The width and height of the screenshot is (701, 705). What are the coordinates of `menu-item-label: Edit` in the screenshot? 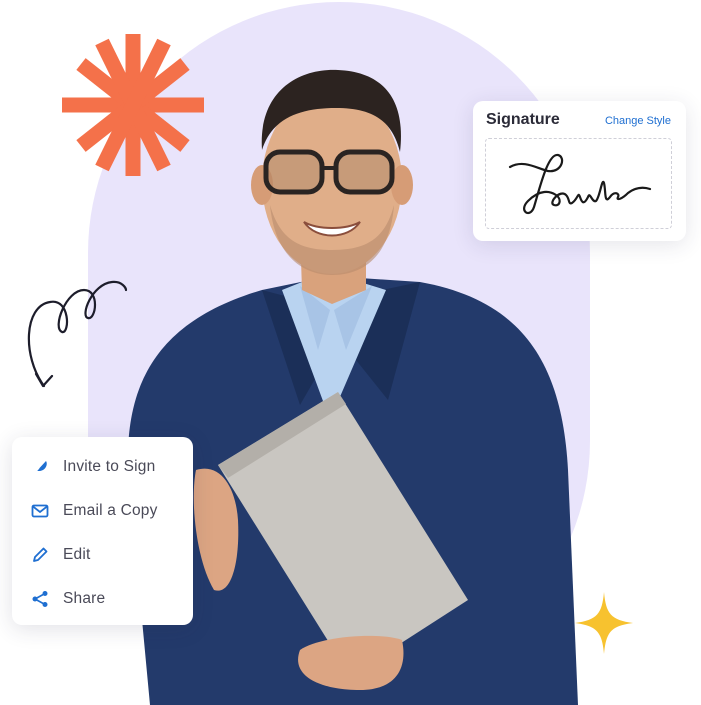 It's located at (77, 554).